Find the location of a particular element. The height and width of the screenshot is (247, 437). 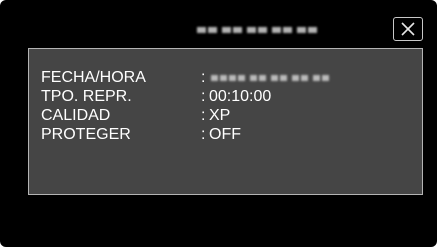

close-button is located at coordinates (408, 29).